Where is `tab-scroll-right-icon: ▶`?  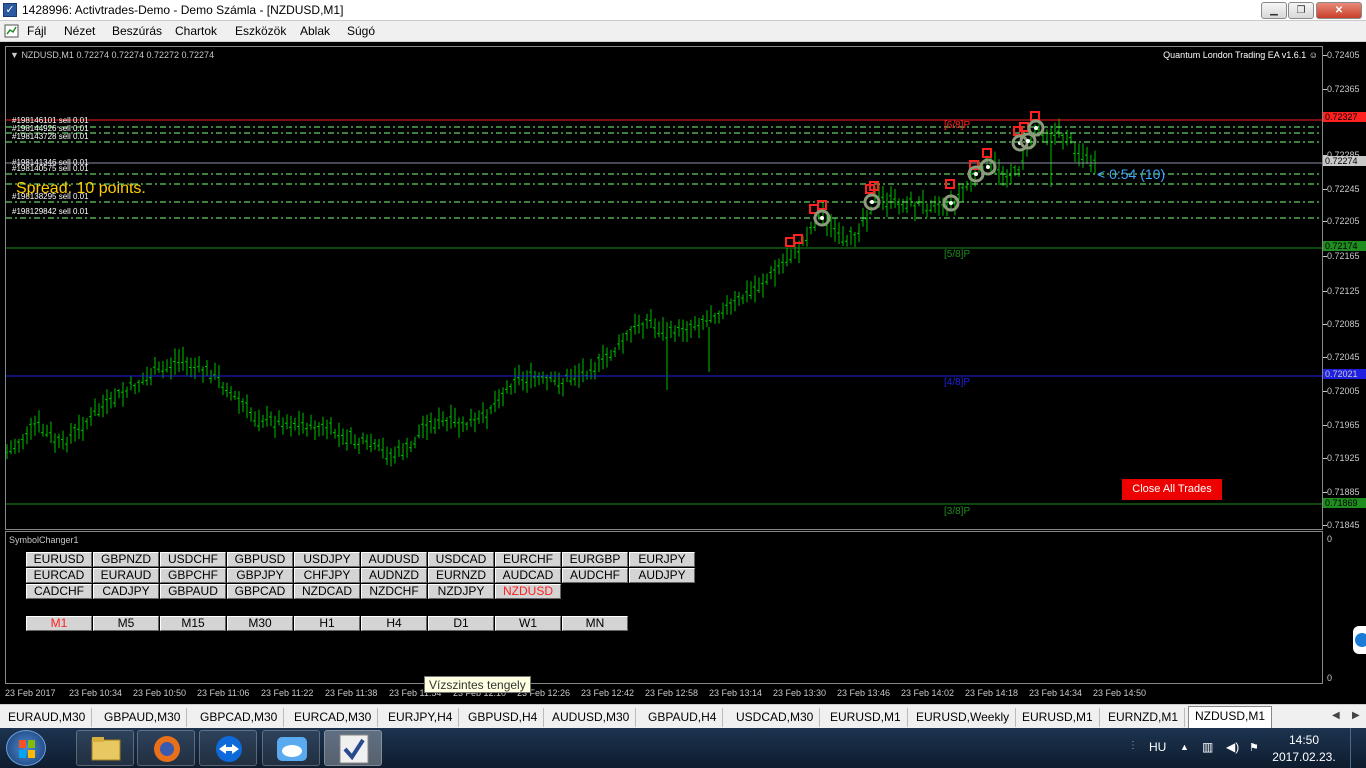 tab-scroll-right-icon: ▶ is located at coordinates (1356, 715).